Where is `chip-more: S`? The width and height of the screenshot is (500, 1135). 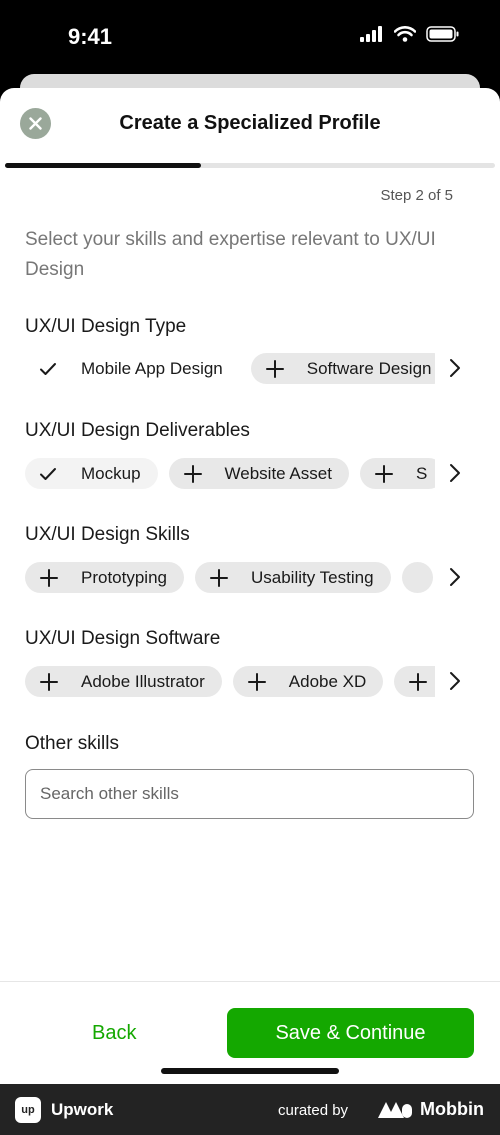 chip-more: S is located at coordinates (397, 473).